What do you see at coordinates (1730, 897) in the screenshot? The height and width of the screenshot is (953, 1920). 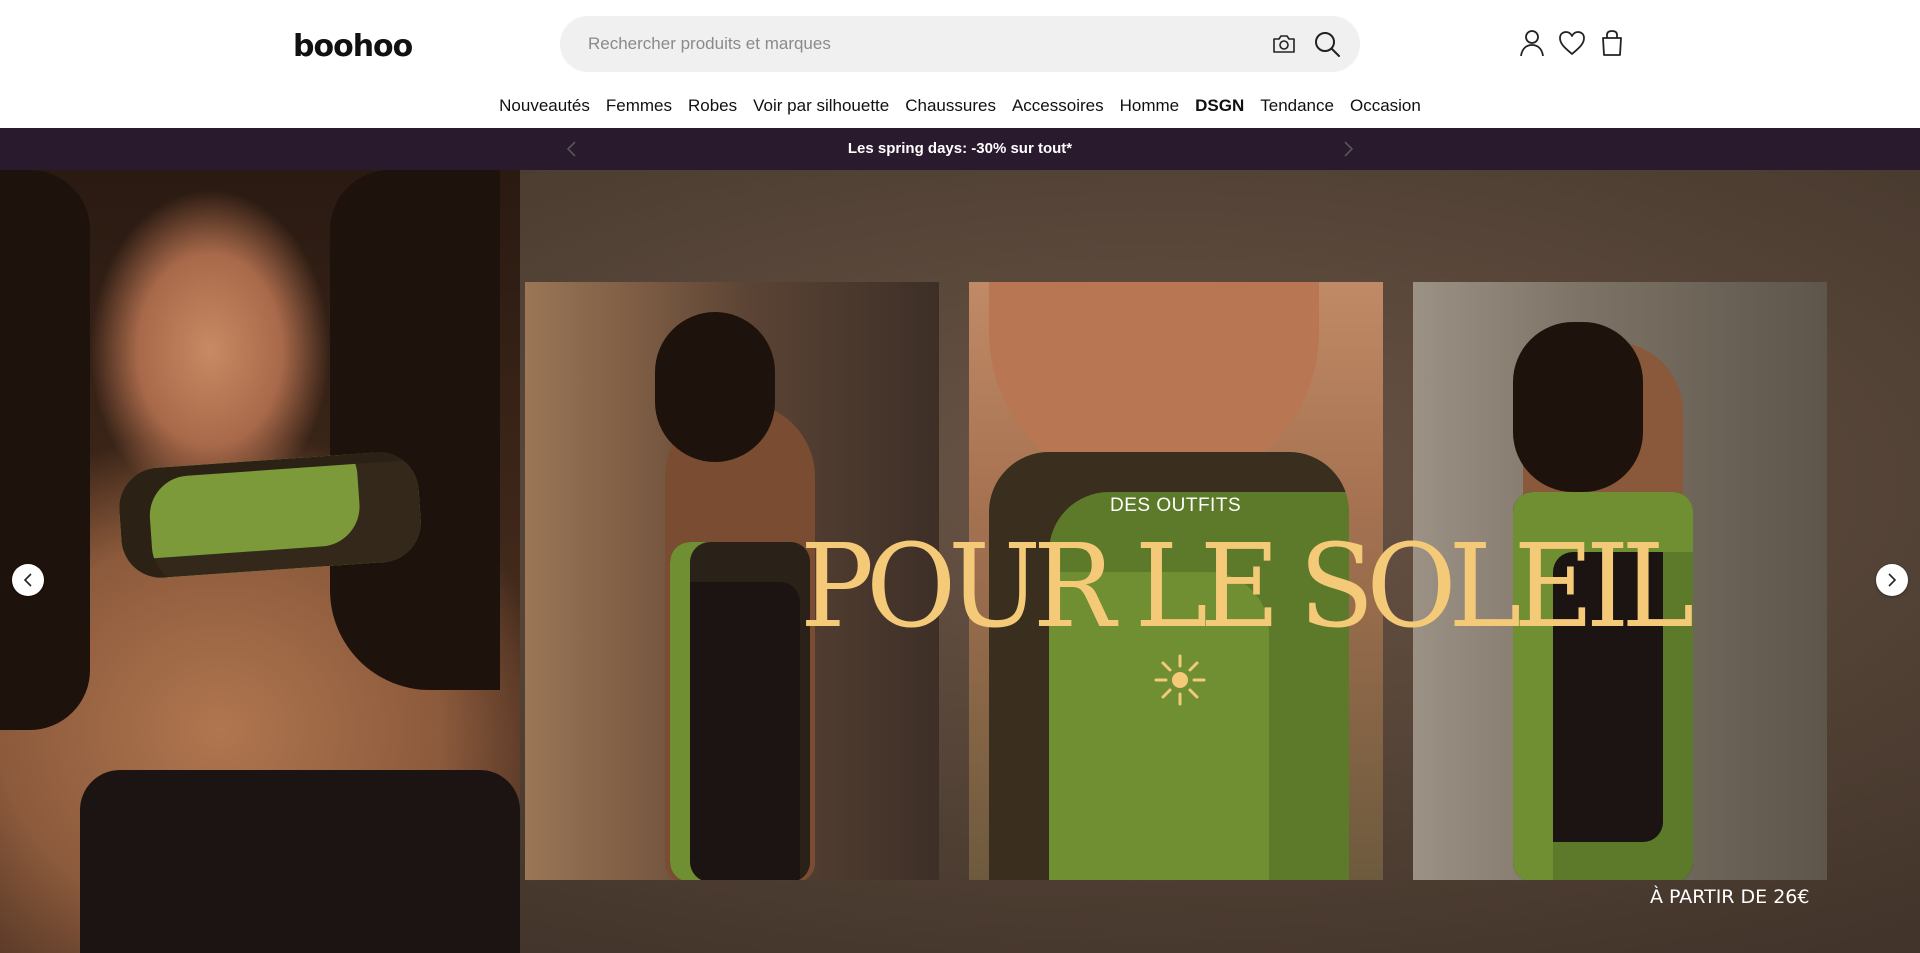 I see `hero-price: À PARTIR DE 26€` at bounding box center [1730, 897].